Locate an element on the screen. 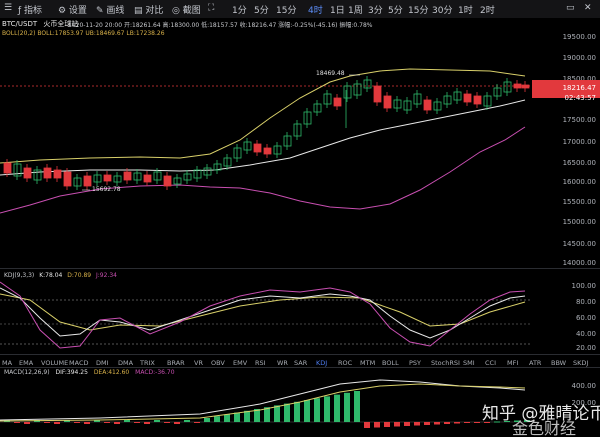  kdj-tick-label: 60.00 is located at coordinates (585, 318).